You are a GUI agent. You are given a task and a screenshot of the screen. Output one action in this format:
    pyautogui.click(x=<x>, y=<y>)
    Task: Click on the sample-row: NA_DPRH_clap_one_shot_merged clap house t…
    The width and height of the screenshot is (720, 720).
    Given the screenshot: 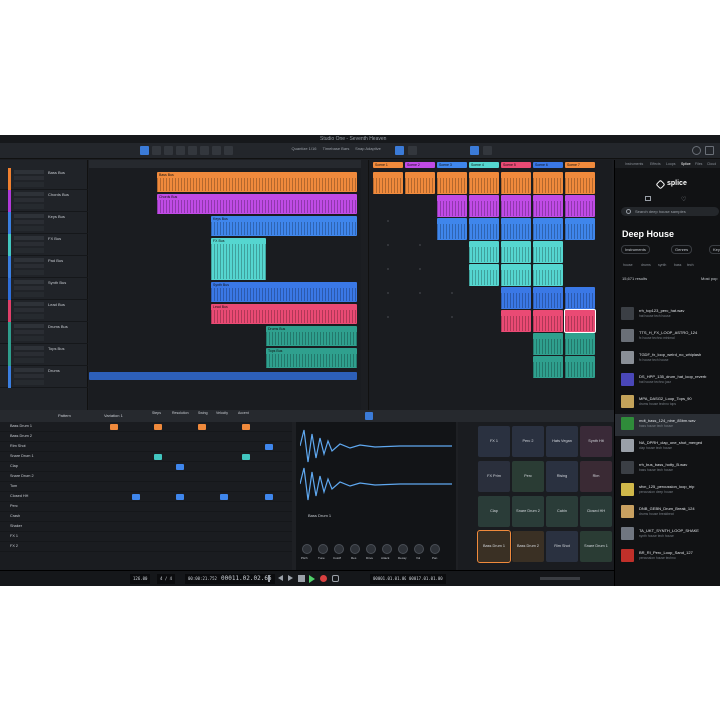 What is the action you would take?
    pyautogui.click(x=667, y=447)
    